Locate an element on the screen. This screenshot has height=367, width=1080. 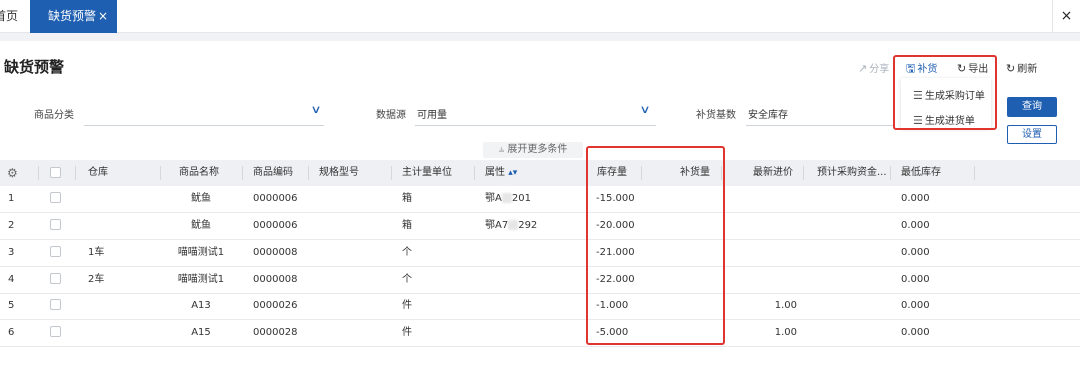
table-row: 3 1车 喵喵测试1 0000008 个 -21.000 0.000 is located at coordinates (540, 253).